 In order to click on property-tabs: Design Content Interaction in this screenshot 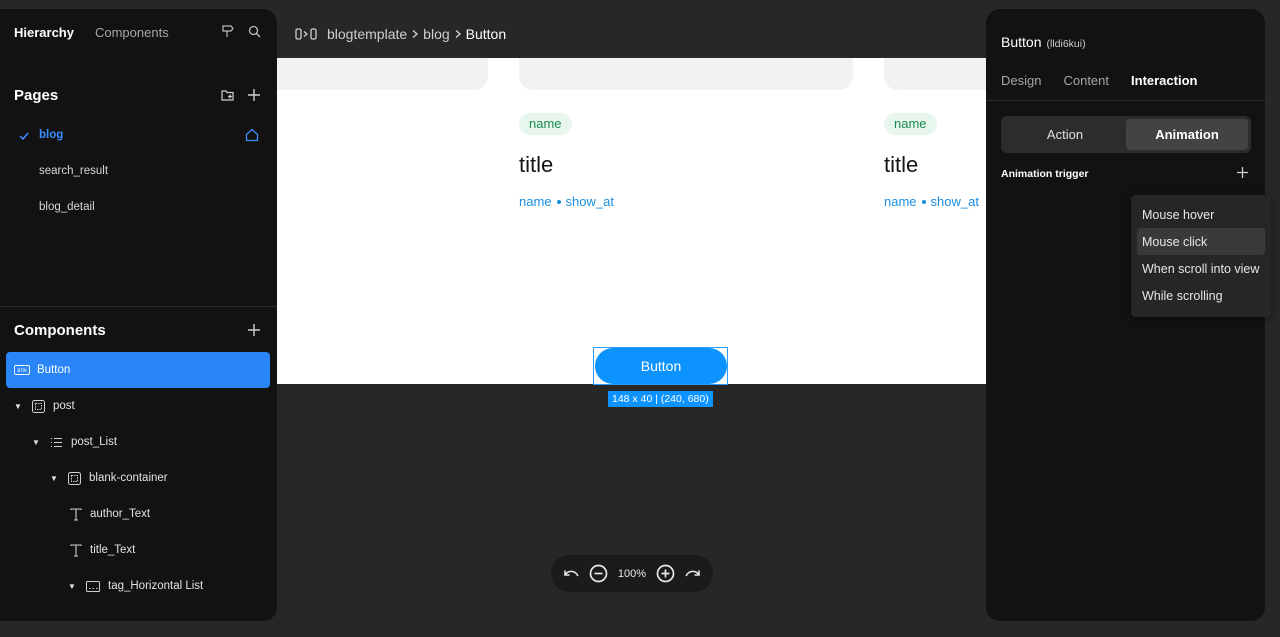, I will do `click(1099, 80)`.